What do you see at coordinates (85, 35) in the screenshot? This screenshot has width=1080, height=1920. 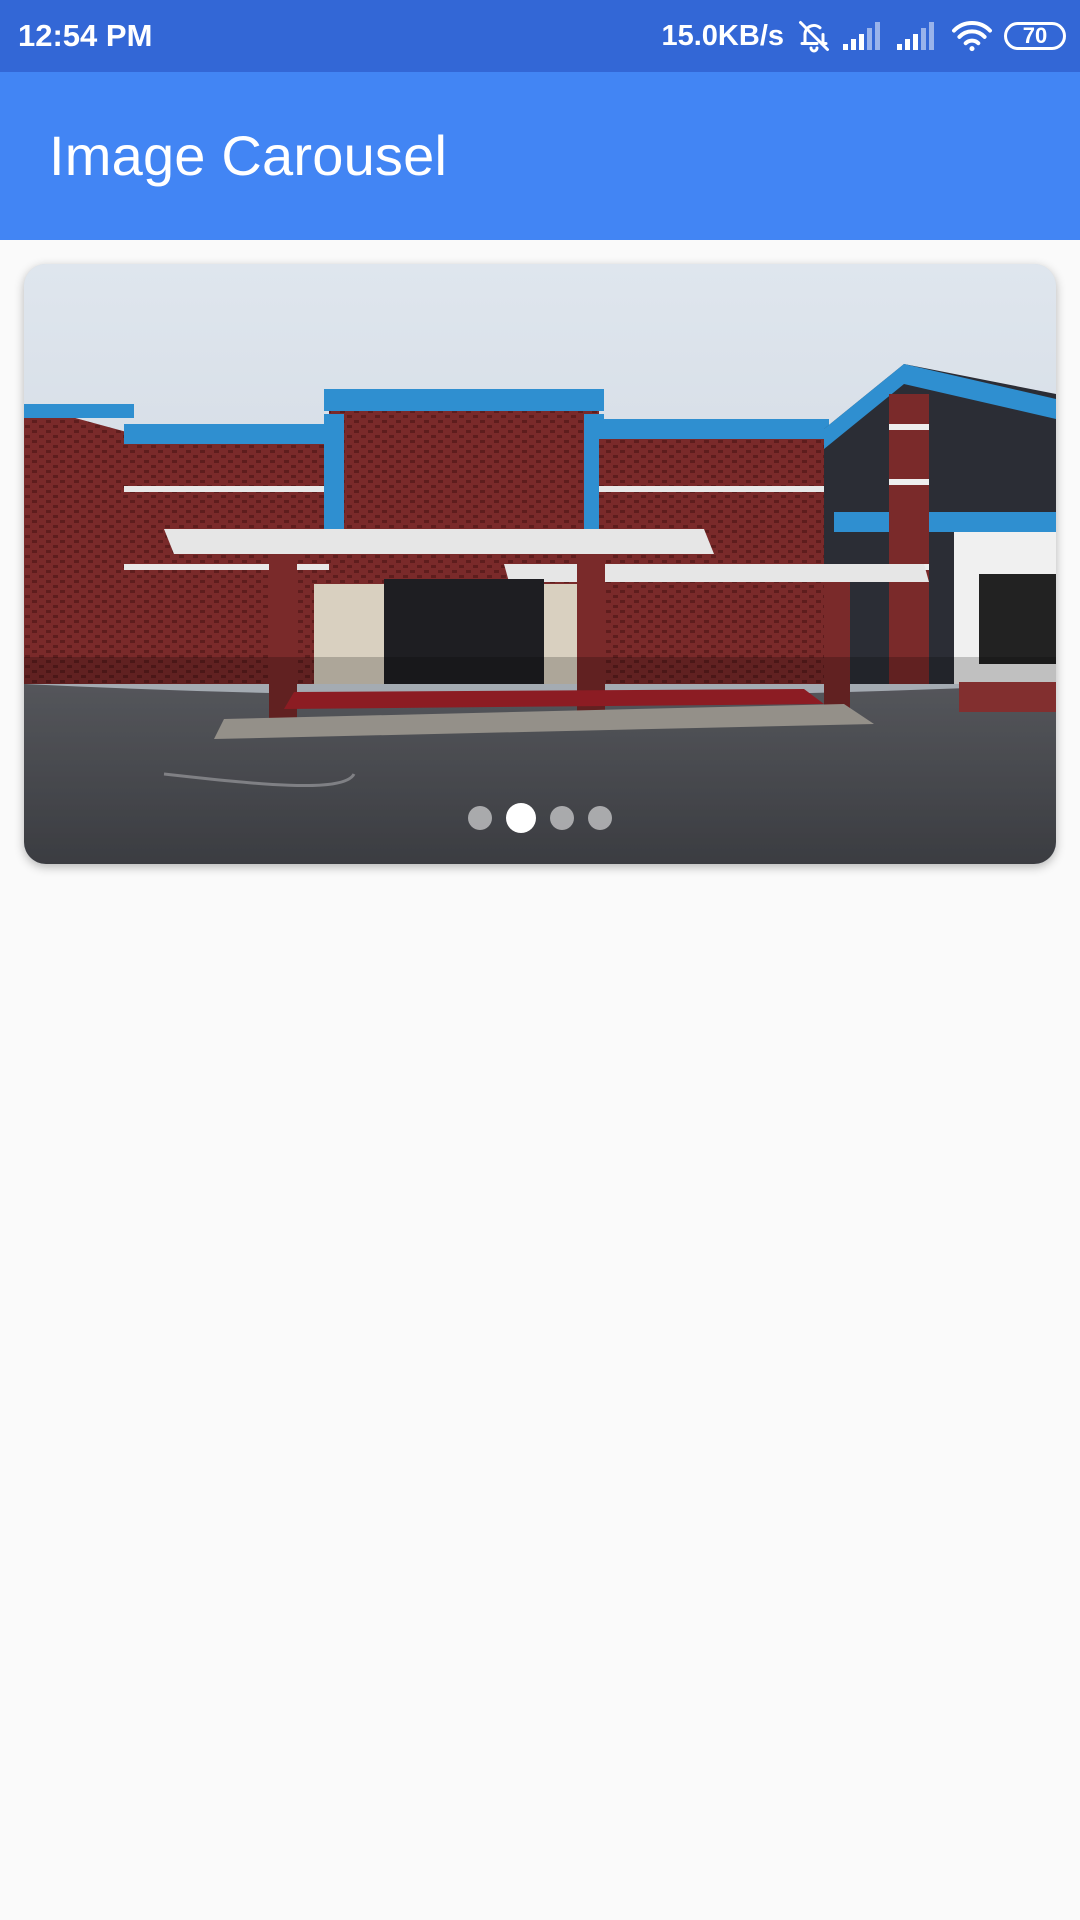 I see `status-time: 12:54 PM` at bounding box center [85, 35].